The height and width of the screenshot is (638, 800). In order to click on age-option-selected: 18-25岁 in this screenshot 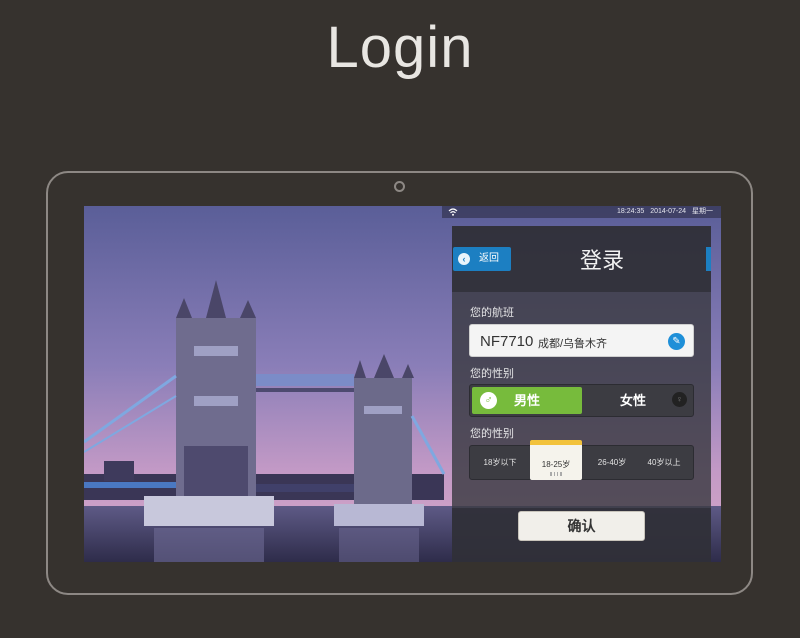, I will do `click(556, 460)`.